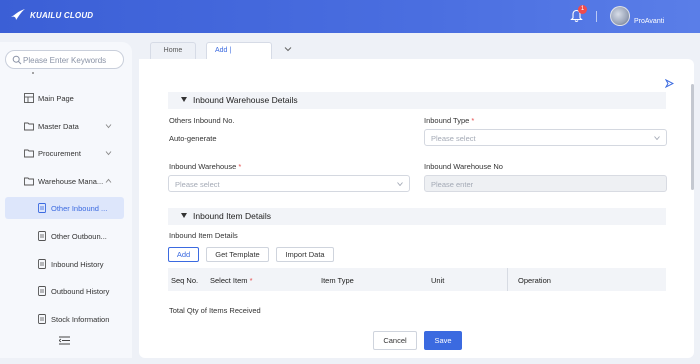 This screenshot has width=700, height=364. I want to click on notification-badge: 1, so click(582, 9).